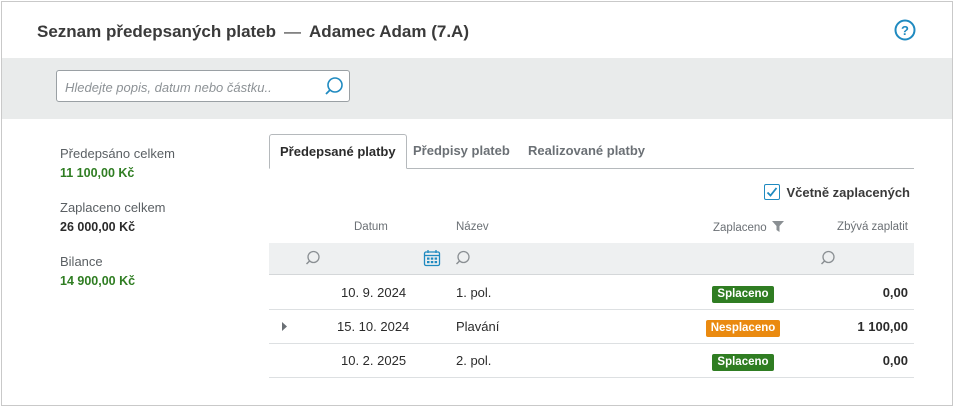 This screenshot has width=956, height=409. I want to click on remaining-filter-search-icon, so click(828, 258).